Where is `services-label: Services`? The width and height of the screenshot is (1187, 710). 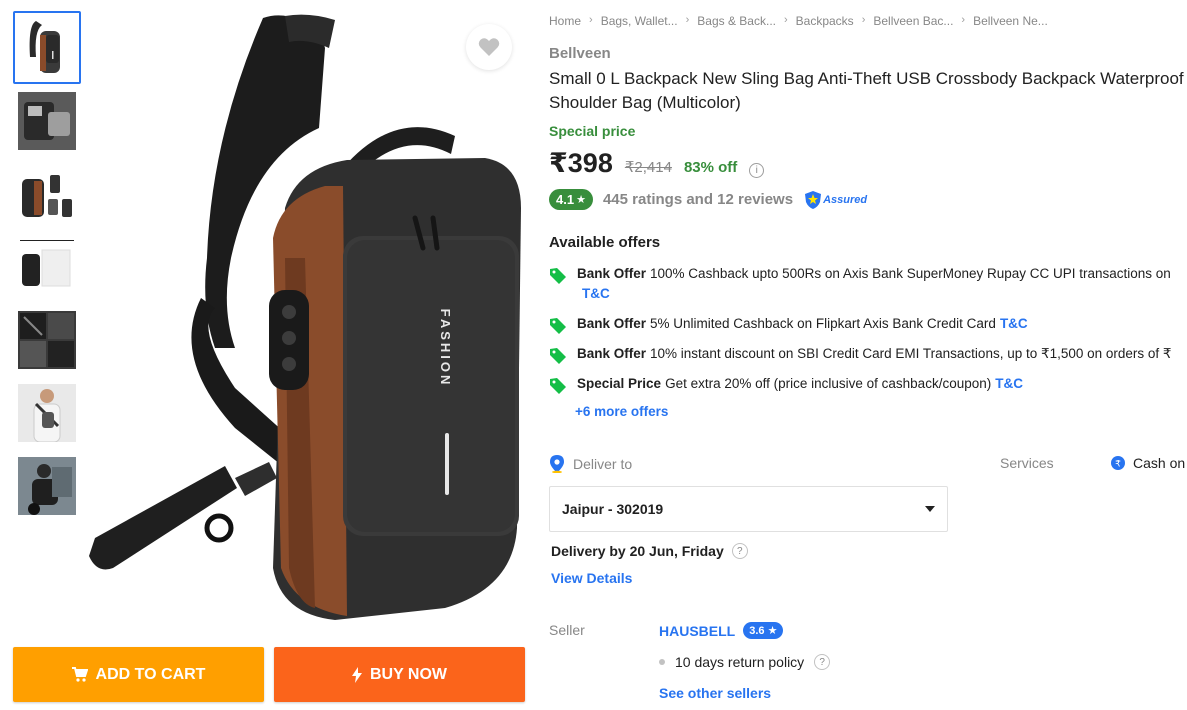
services-label: Services is located at coordinates (1027, 463).